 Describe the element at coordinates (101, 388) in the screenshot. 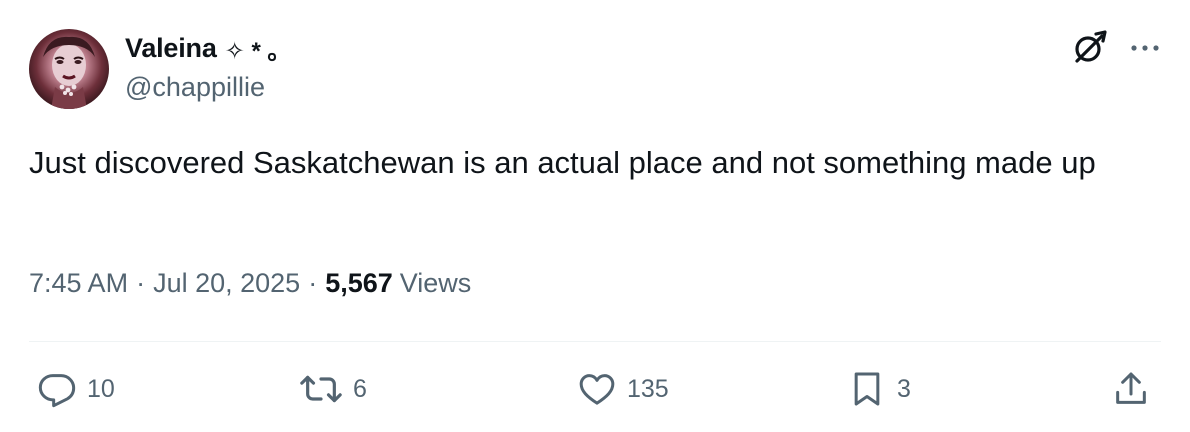

I see `reply-count: 10` at that location.